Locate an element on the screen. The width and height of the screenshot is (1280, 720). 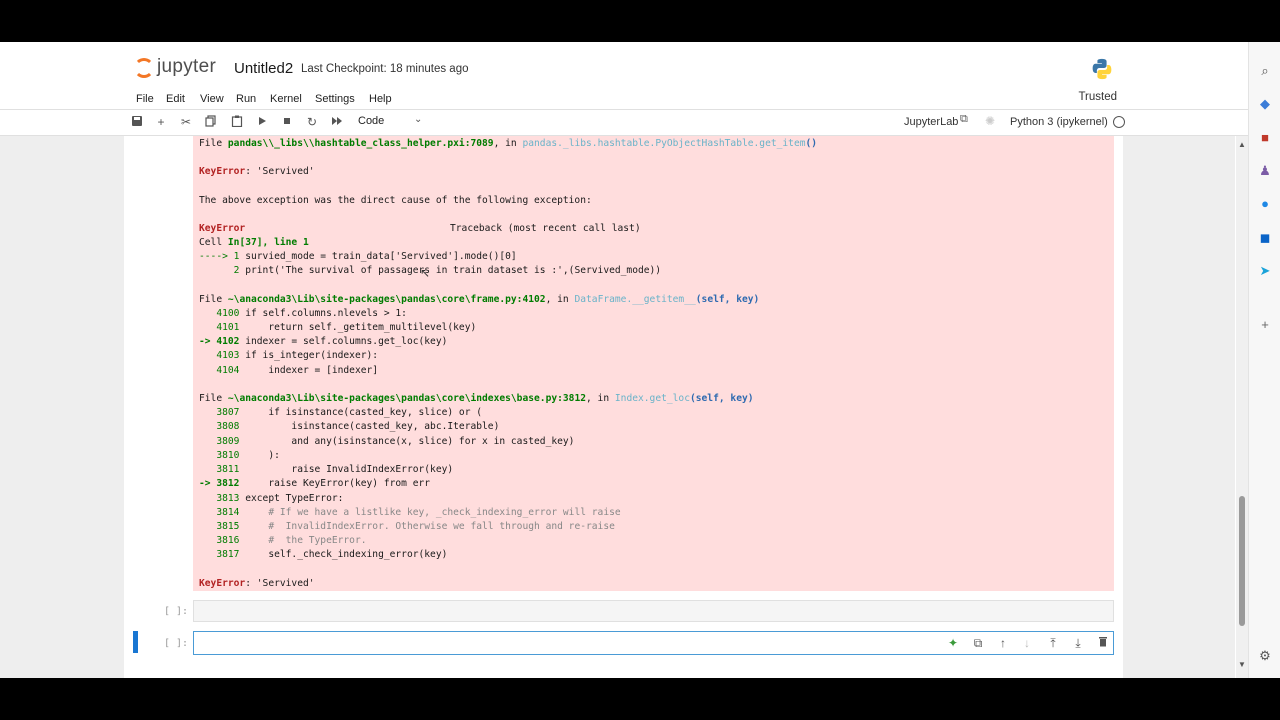
menu-kernel: Kernel is located at coordinates (286, 99).